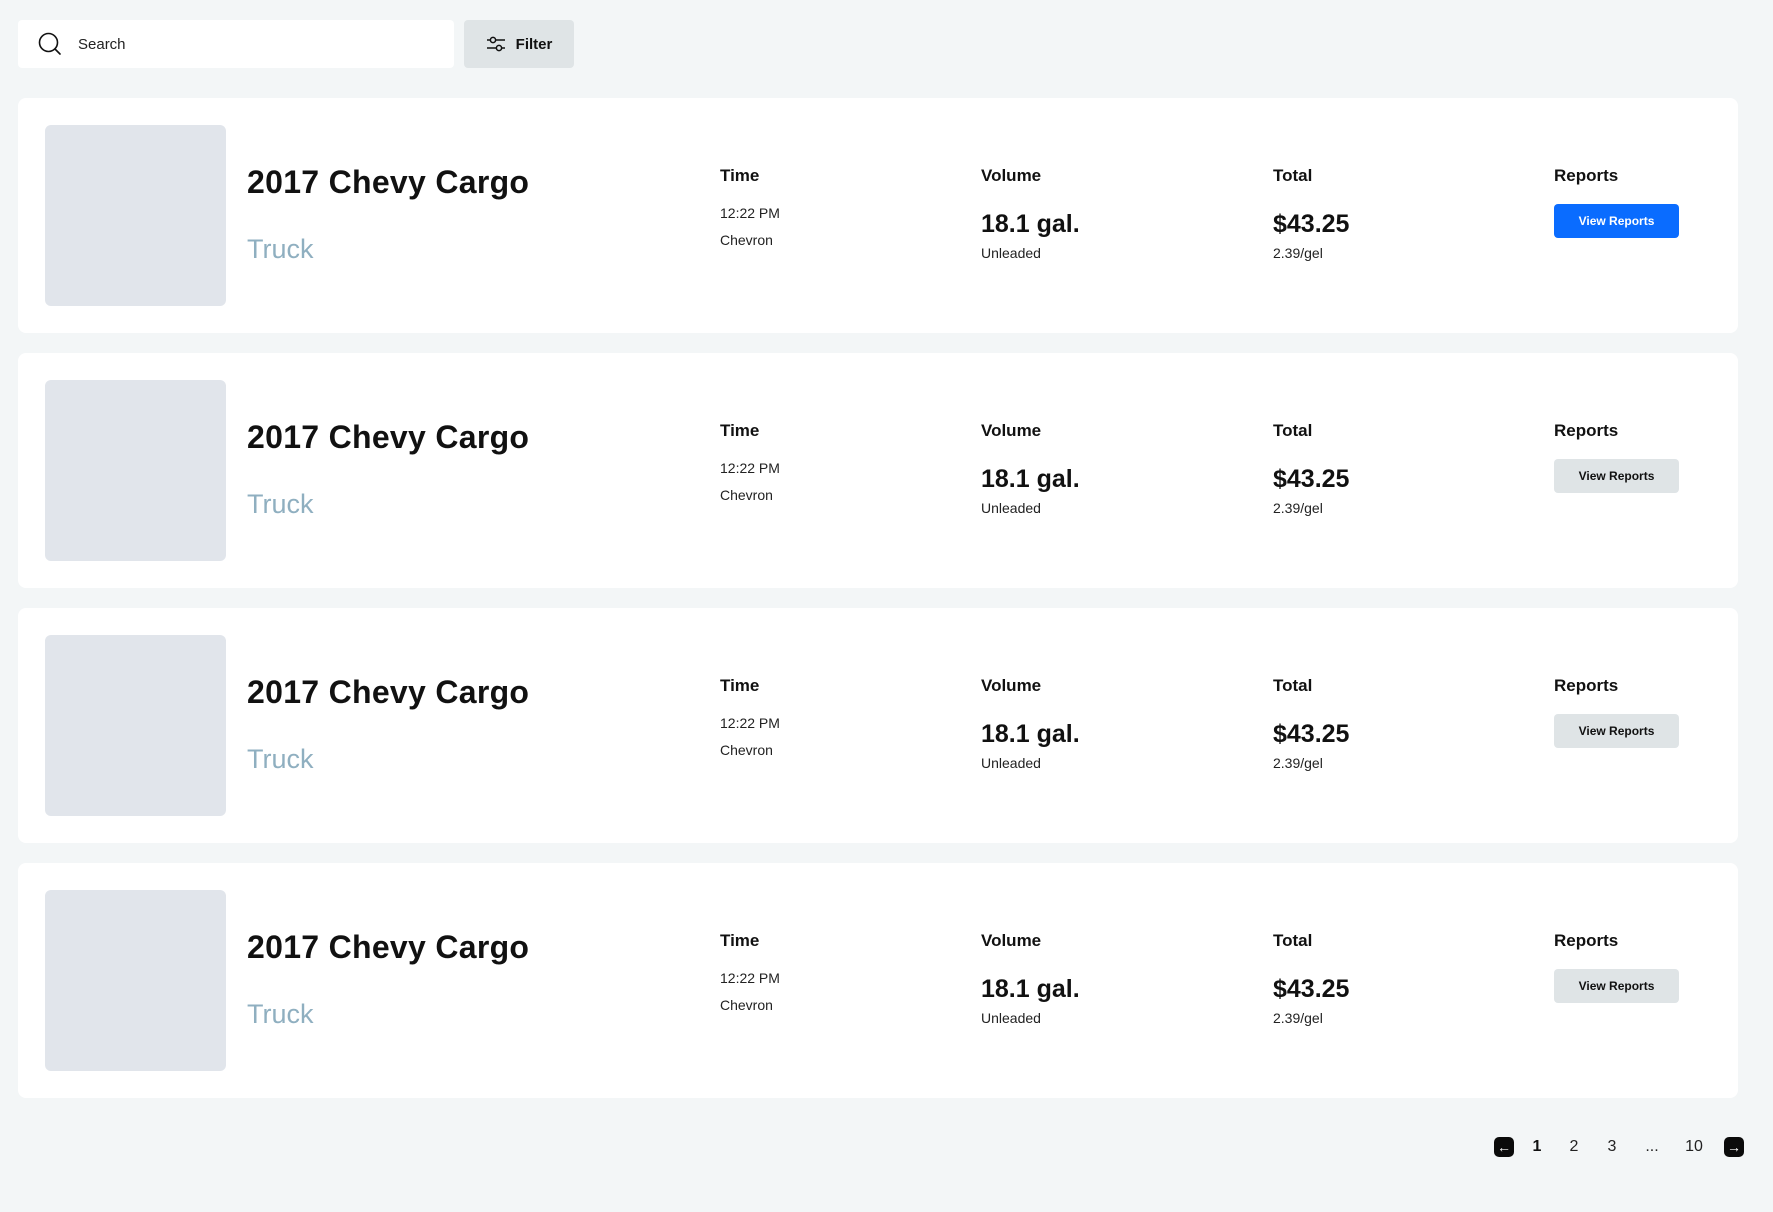  What do you see at coordinates (1734, 1147) in the screenshot?
I see `next-page-arrow-icon: →` at bounding box center [1734, 1147].